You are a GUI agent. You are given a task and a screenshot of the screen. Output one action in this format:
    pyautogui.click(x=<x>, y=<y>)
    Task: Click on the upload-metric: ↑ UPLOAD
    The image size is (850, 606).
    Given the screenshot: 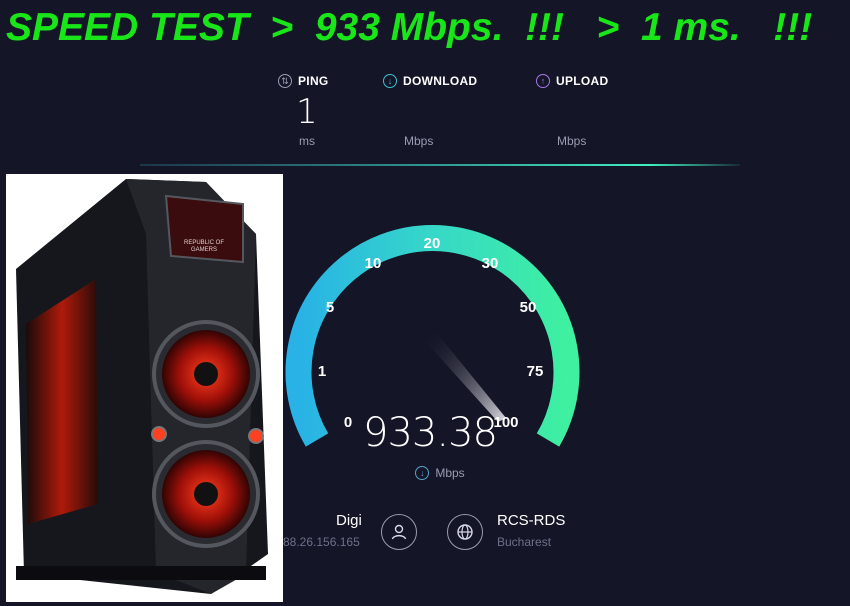 What is the action you would take?
    pyautogui.click(x=572, y=81)
    